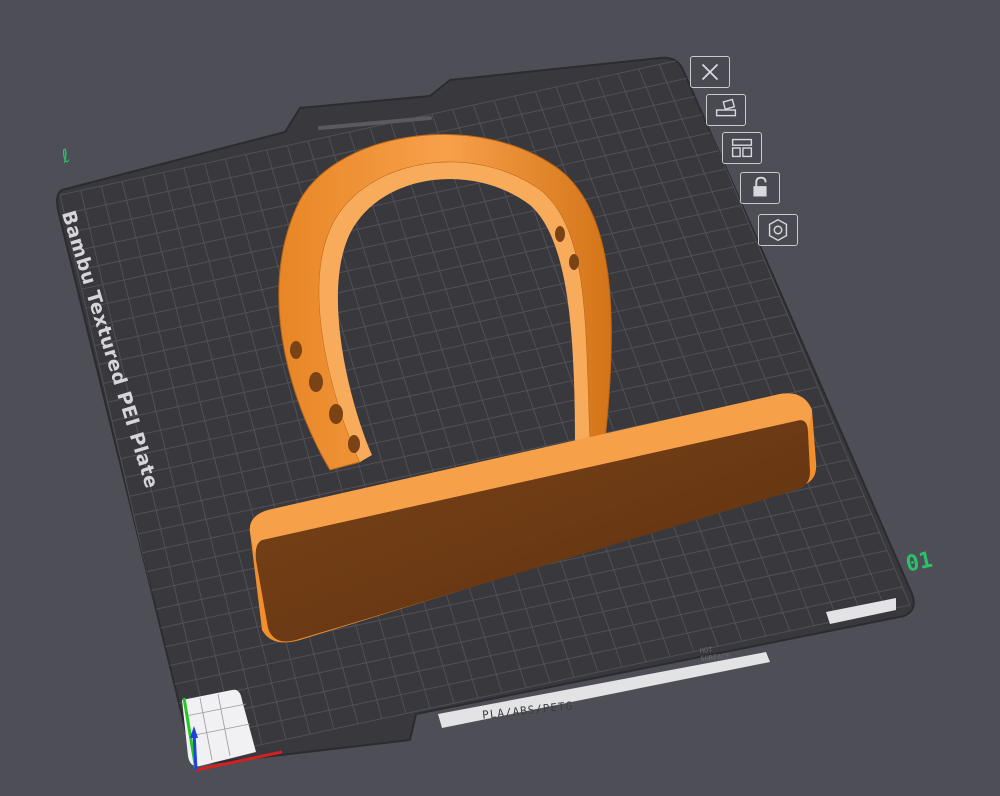 The width and height of the screenshot is (1000, 796). I want to click on auto-orient-icon, so click(726, 107).